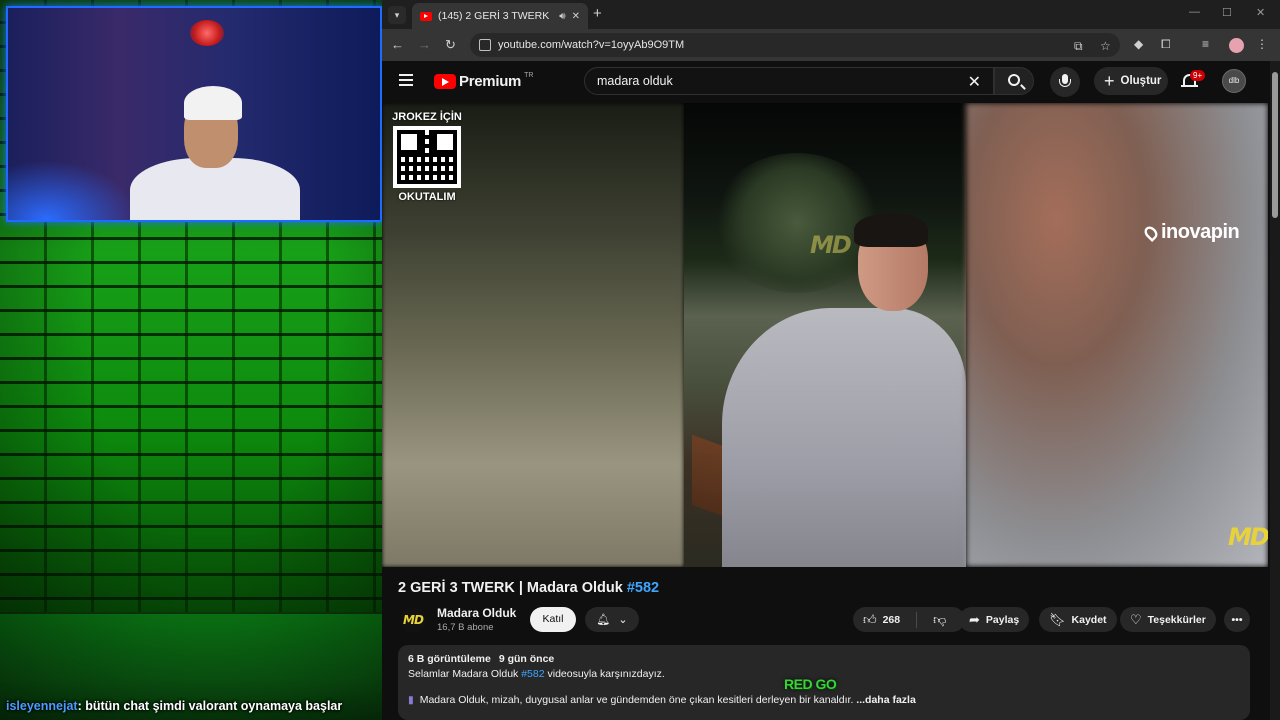 The width and height of the screenshot is (1280, 720). I want to click on url-text: youtube.com/watch?v=1oyyAb9O9TM, so click(591, 45).